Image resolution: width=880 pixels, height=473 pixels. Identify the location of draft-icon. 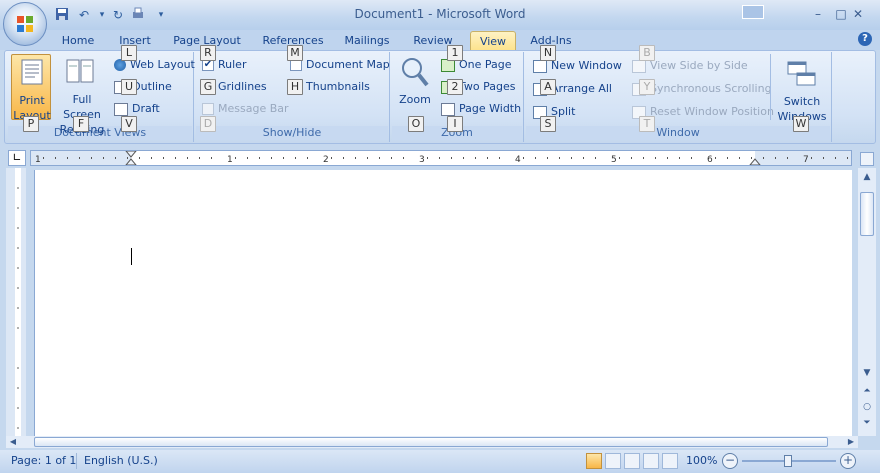
(121, 109).